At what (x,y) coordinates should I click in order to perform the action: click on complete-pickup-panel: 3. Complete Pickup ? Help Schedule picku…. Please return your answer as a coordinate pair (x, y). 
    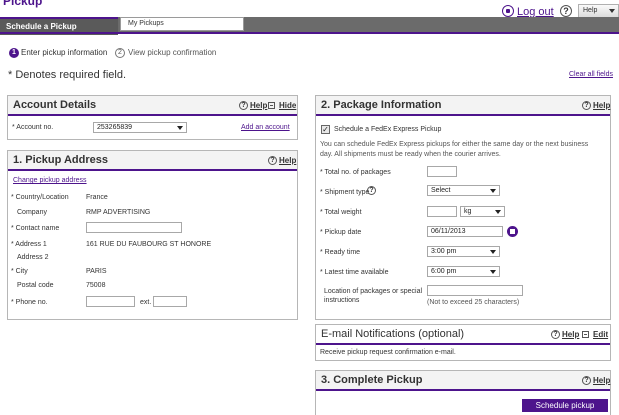
    Looking at the image, I should click on (463, 392).